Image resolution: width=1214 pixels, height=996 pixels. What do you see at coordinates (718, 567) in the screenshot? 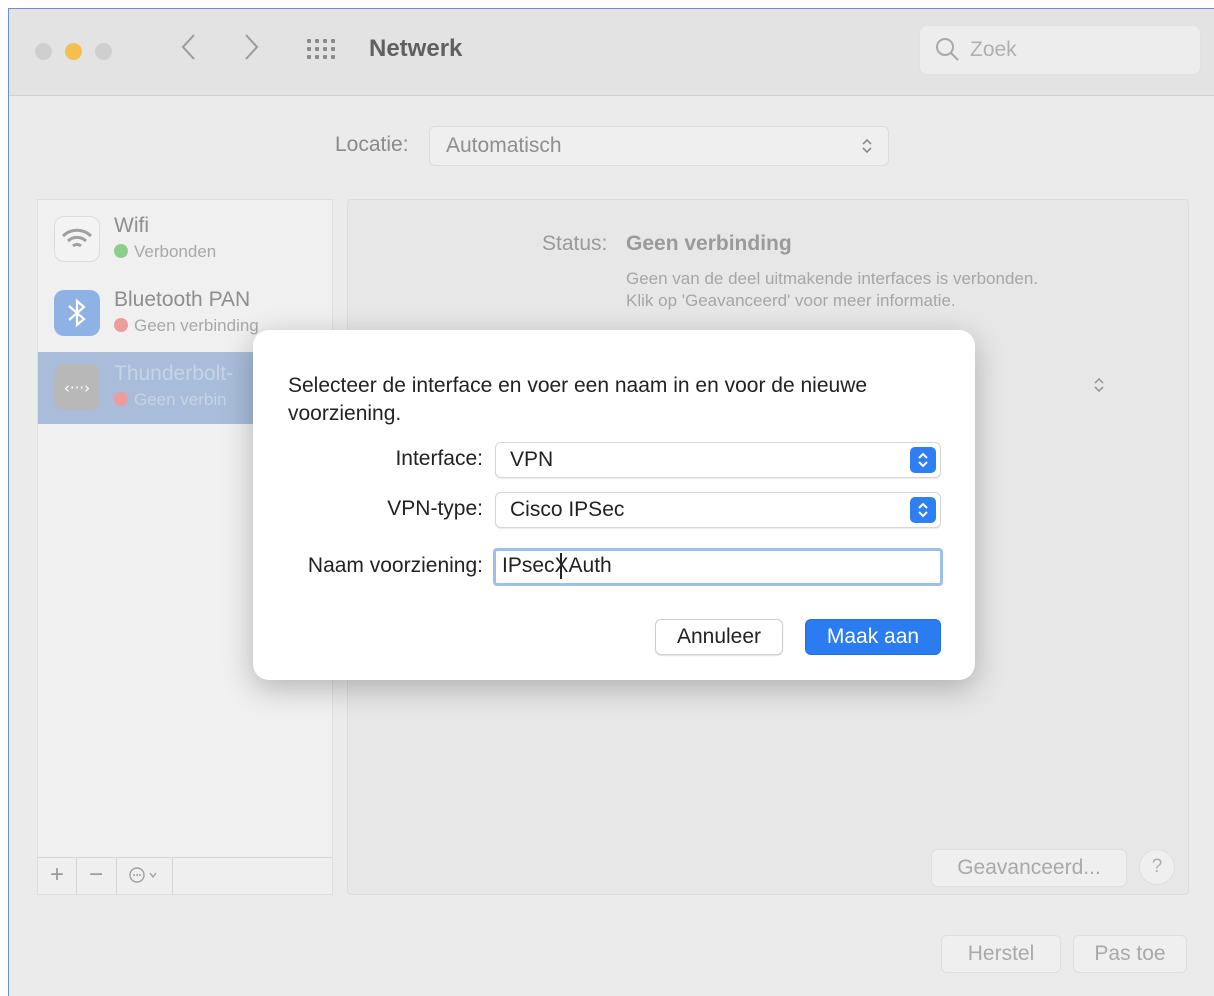
I see `service-name-field: IPsecXAuth` at bounding box center [718, 567].